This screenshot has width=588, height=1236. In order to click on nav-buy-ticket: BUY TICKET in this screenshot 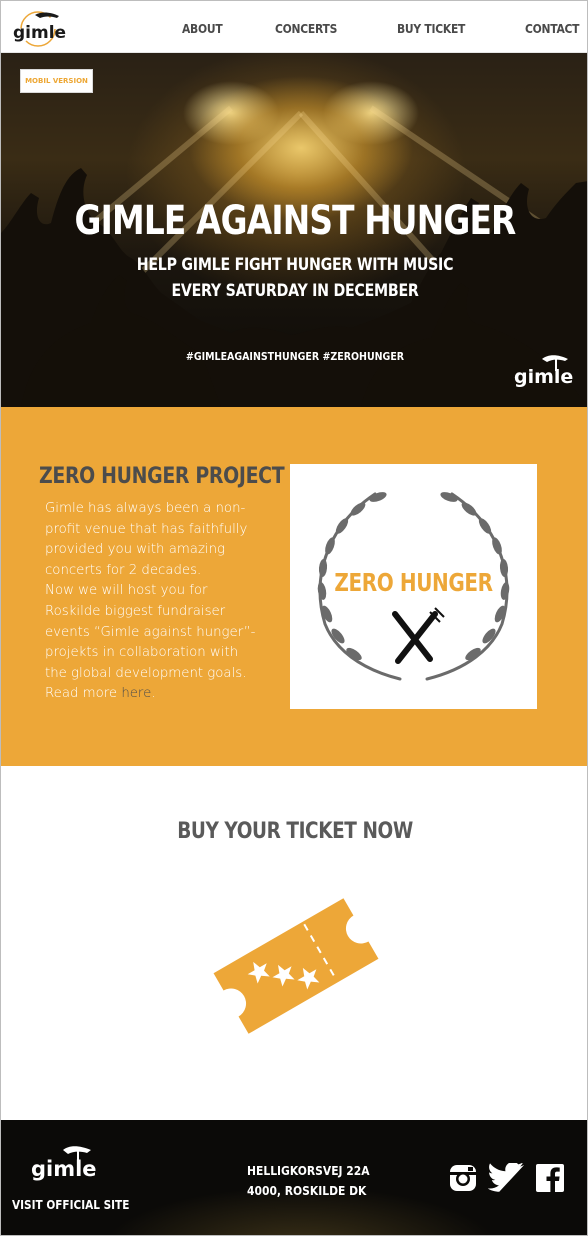, I will do `click(431, 28)`.